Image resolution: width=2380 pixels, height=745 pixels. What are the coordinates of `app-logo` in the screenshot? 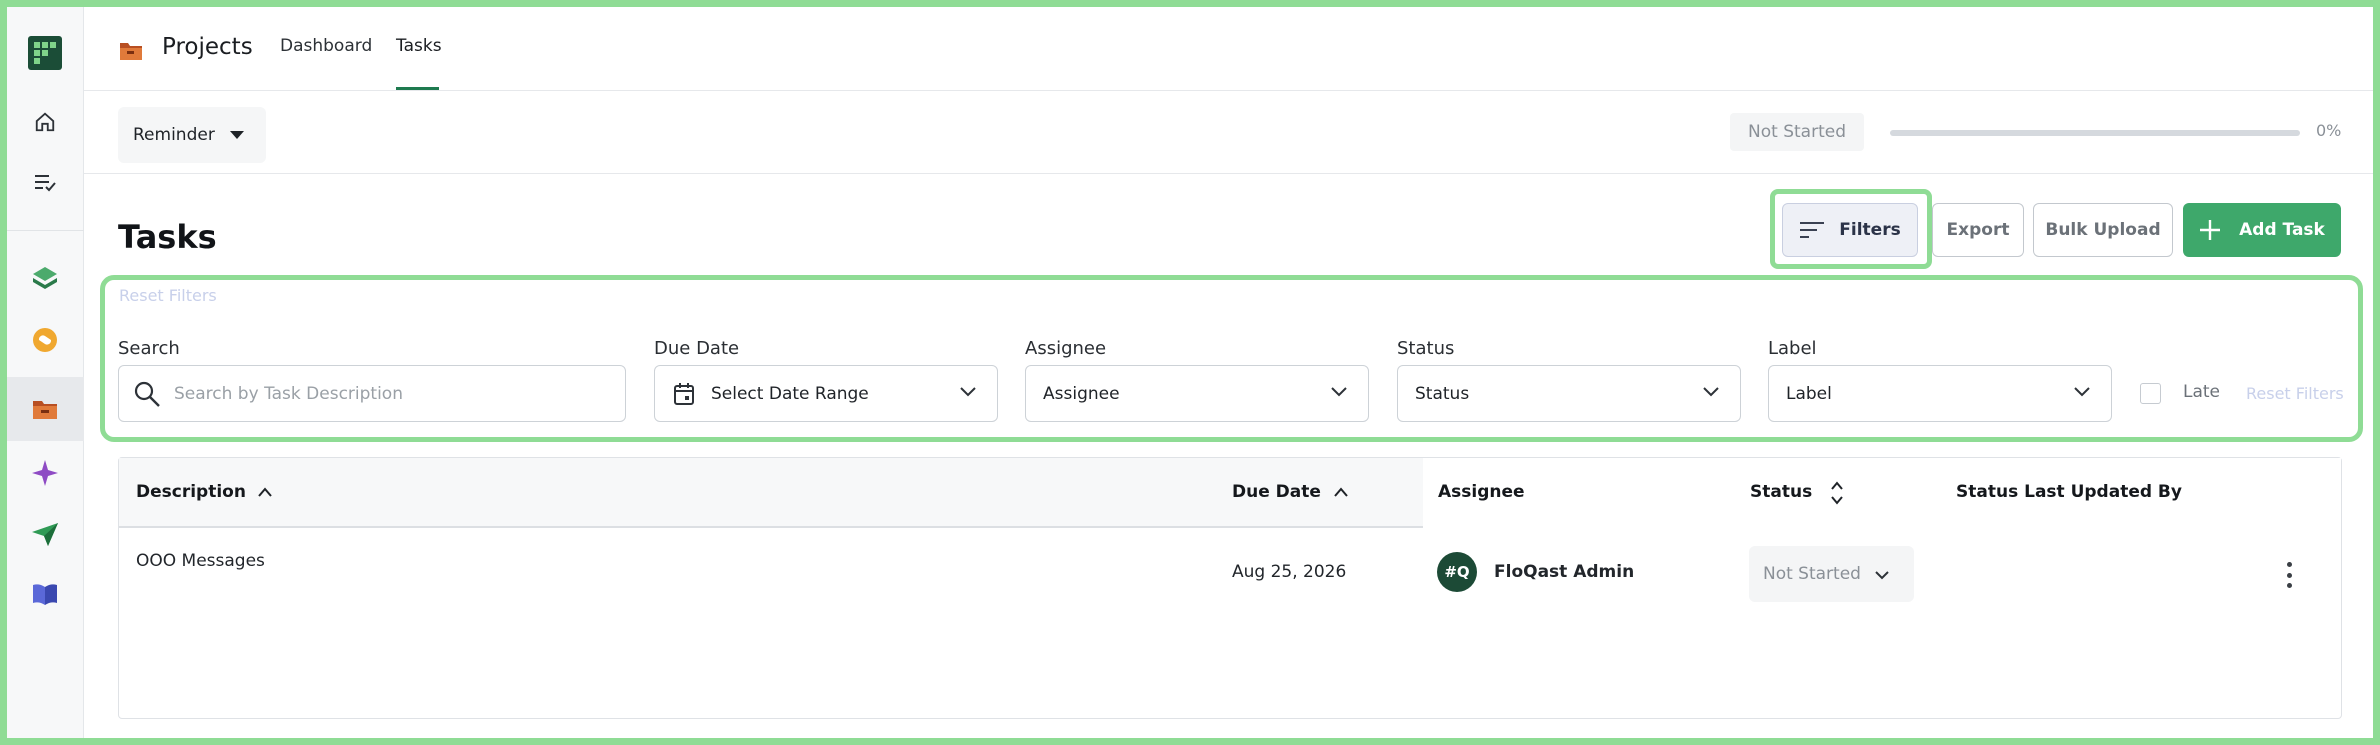 It's located at (45, 53).